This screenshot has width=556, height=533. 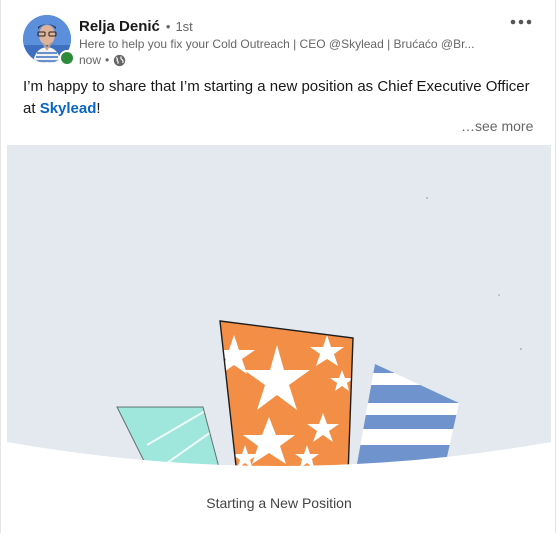 What do you see at coordinates (68, 108) in the screenshot?
I see `company-mention-link: Skylead` at bounding box center [68, 108].